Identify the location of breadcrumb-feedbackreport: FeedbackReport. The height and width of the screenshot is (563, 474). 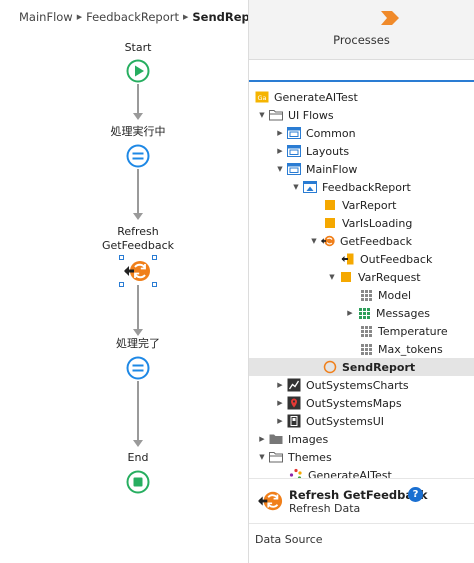
(132, 17).